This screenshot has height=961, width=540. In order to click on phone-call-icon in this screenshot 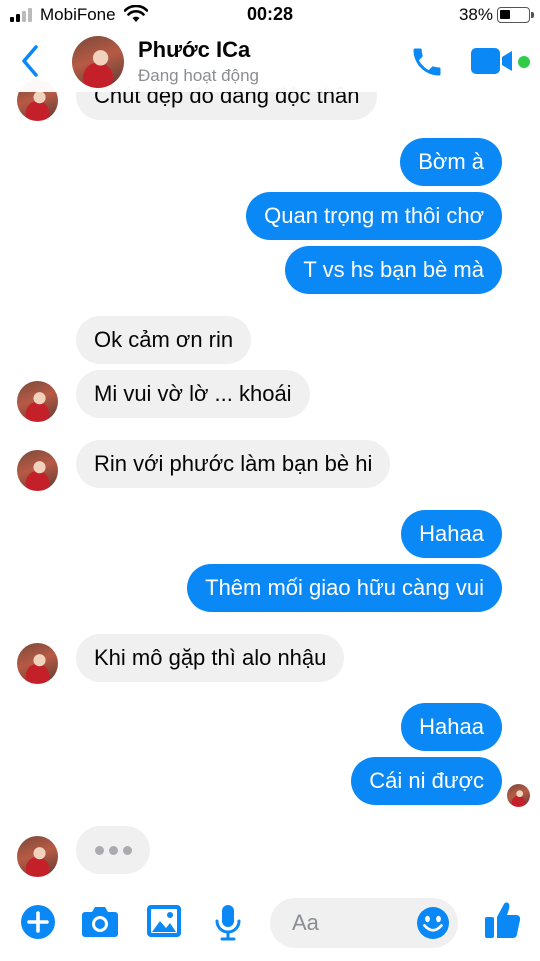, I will do `click(427, 62)`.